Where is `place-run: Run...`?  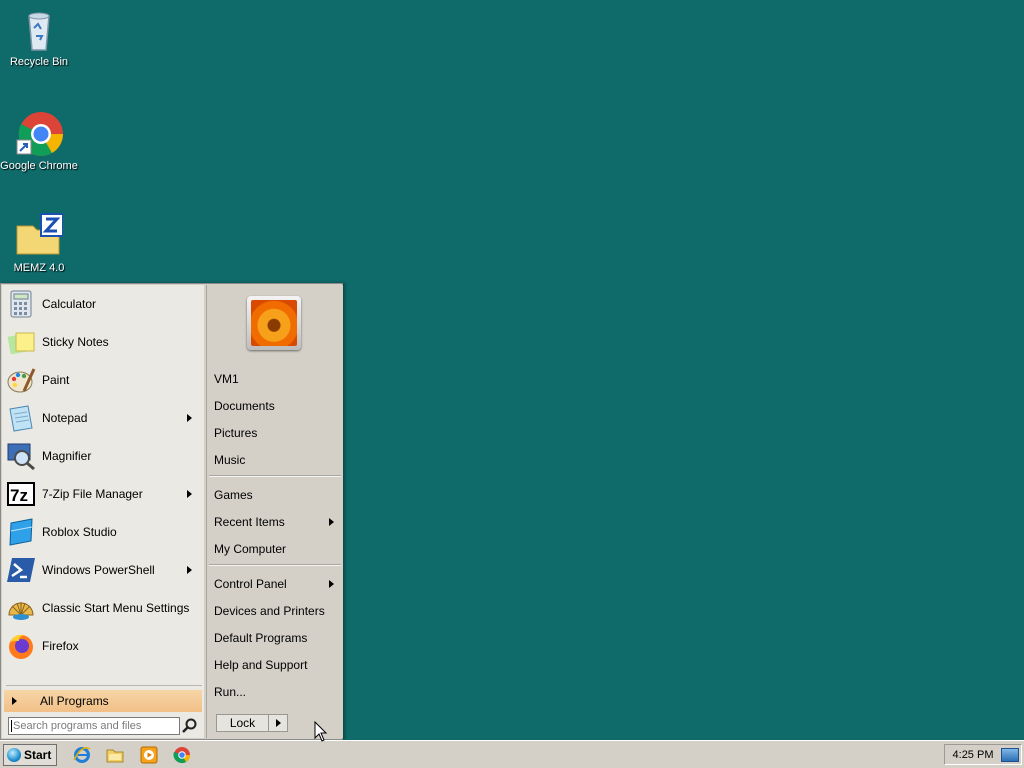 place-run: Run... is located at coordinates (277, 692).